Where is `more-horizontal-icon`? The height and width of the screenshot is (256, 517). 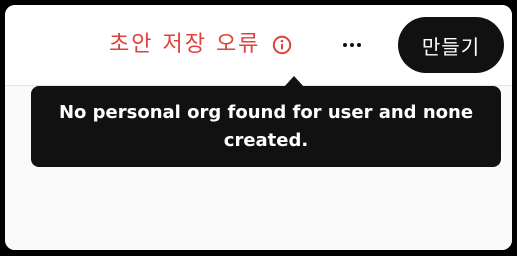 more-horizontal-icon is located at coordinates (352, 45).